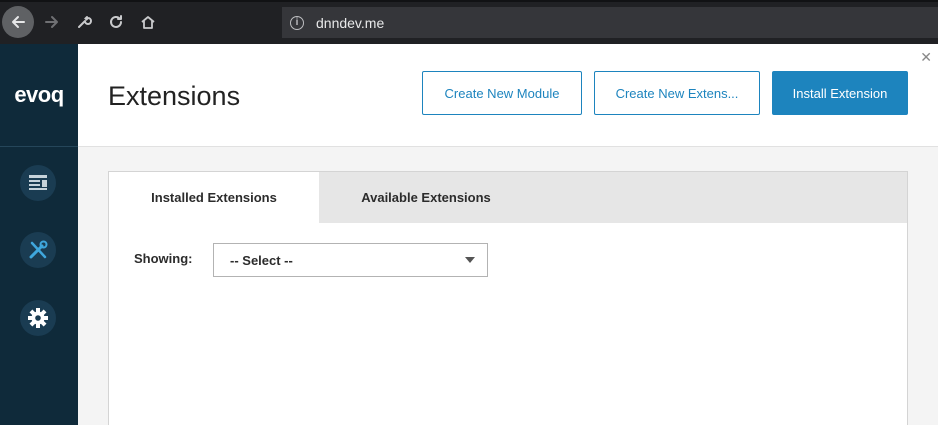 This screenshot has width=938, height=425. I want to click on back-button, so click(18, 22).